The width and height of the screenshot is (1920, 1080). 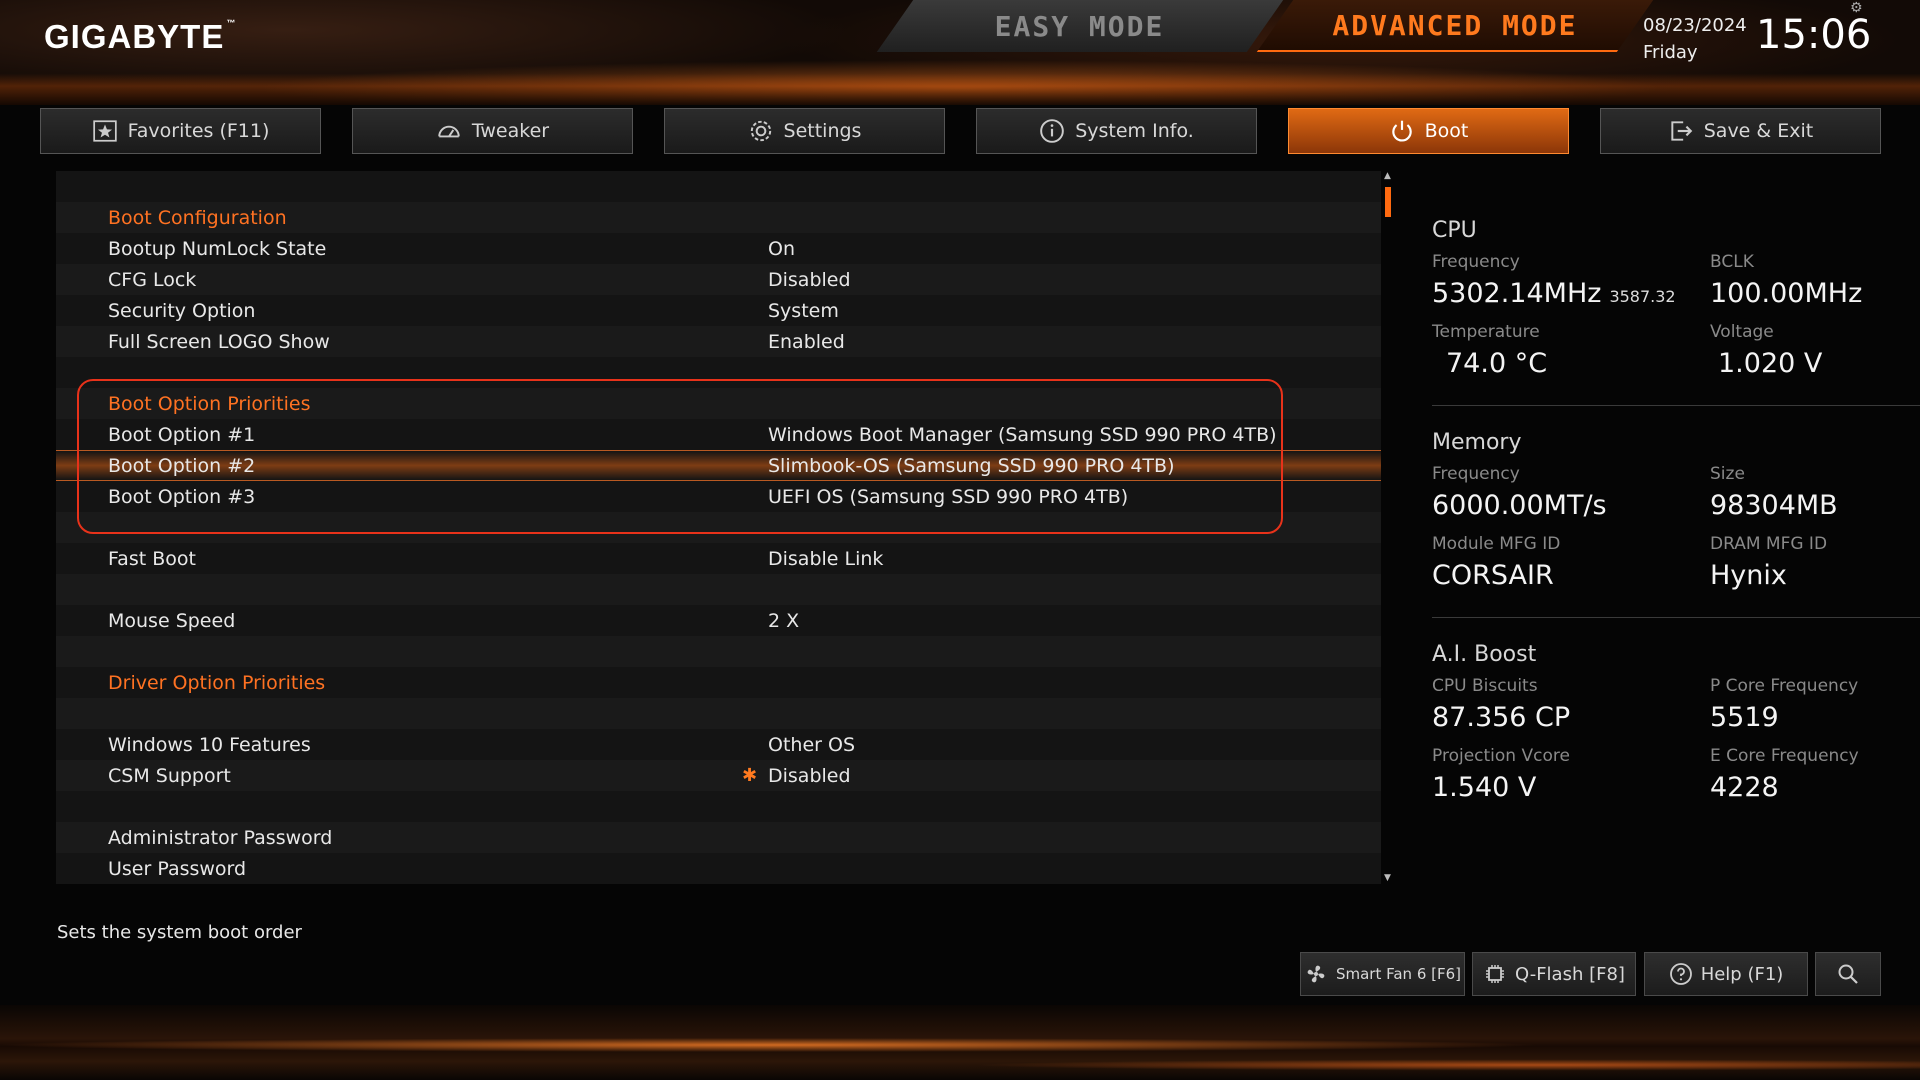 What do you see at coordinates (169, 775) in the screenshot?
I see `setting-label: CSM Support` at bounding box center [169, 775].